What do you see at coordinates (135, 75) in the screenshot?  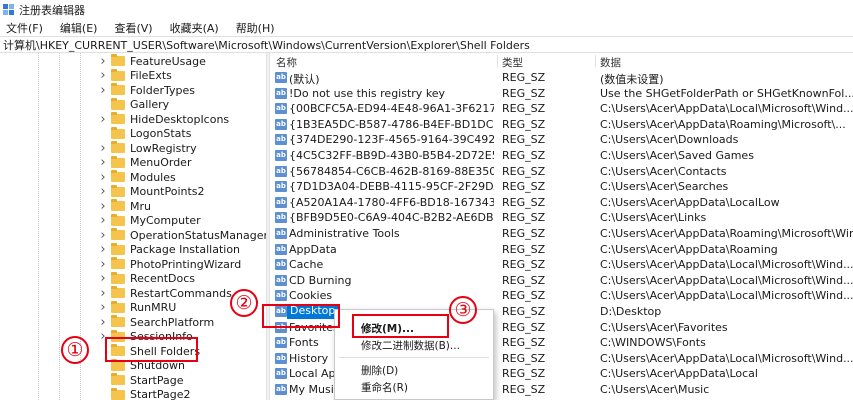 I see `tree-item: › FileExts` at bounding box center [135, 75].